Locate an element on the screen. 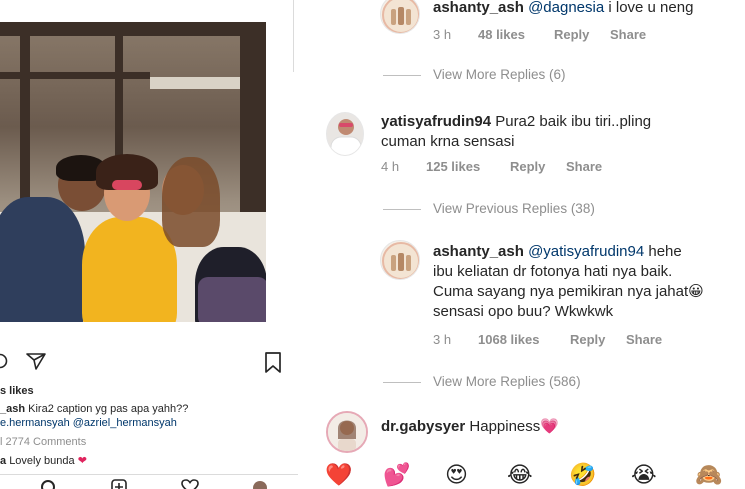  view-more-replies-label: View More Replies (586) is located at coordinates (507, 381).